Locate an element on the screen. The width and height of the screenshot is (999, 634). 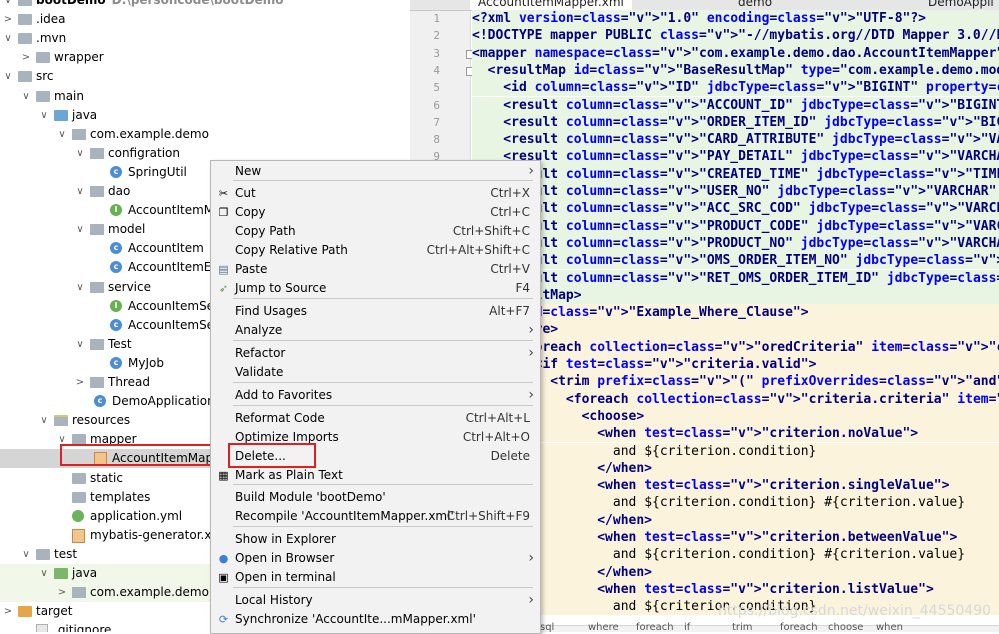
menu-item: ▦ Mark as Plain Text is located at coordinates (375, 475).